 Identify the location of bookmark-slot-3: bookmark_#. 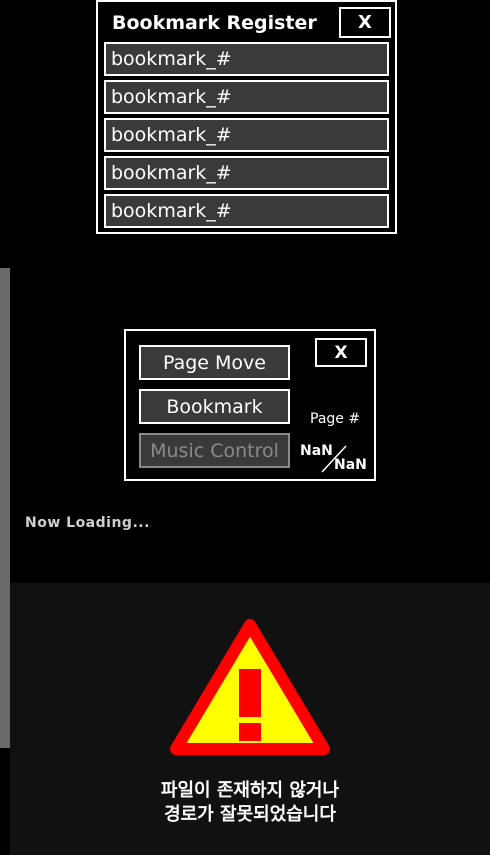
(246, 135).